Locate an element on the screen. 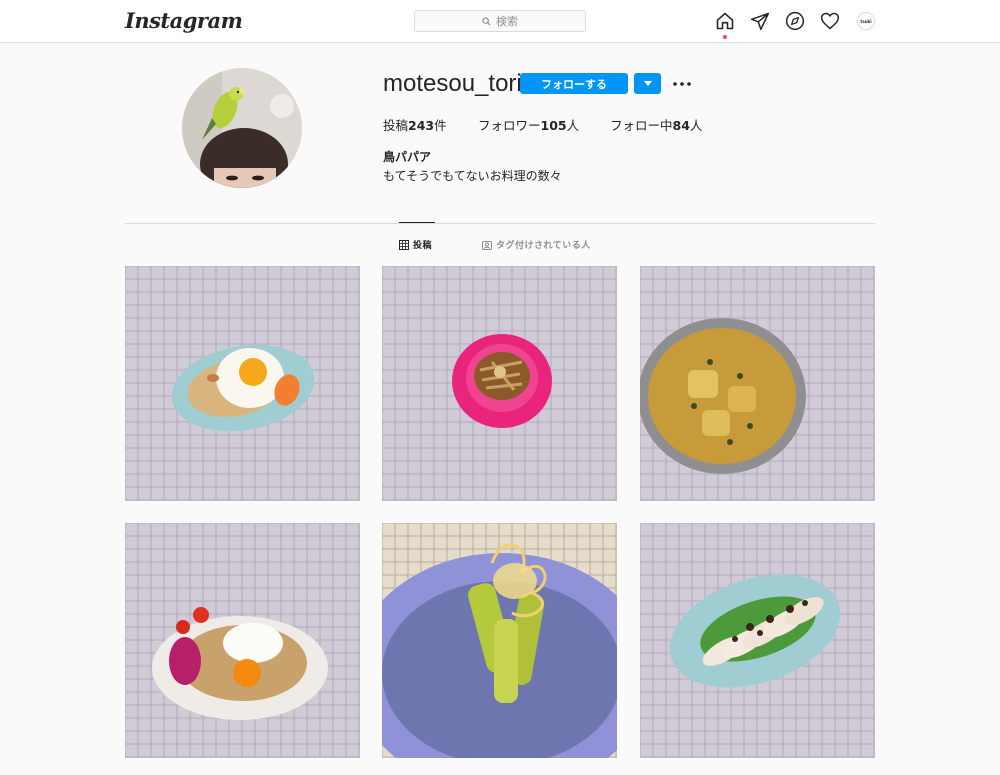  tab-active-indicator is located at coordinates (417, 222).